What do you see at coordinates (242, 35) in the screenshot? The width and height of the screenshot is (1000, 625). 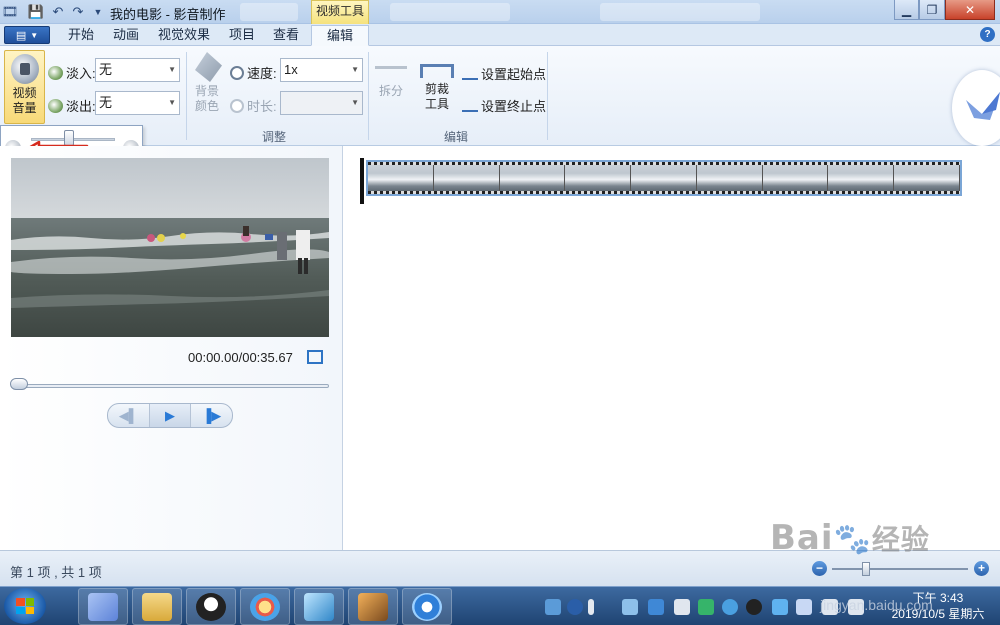 I see `tab-project: 项目` at bounding box center [242, 35].